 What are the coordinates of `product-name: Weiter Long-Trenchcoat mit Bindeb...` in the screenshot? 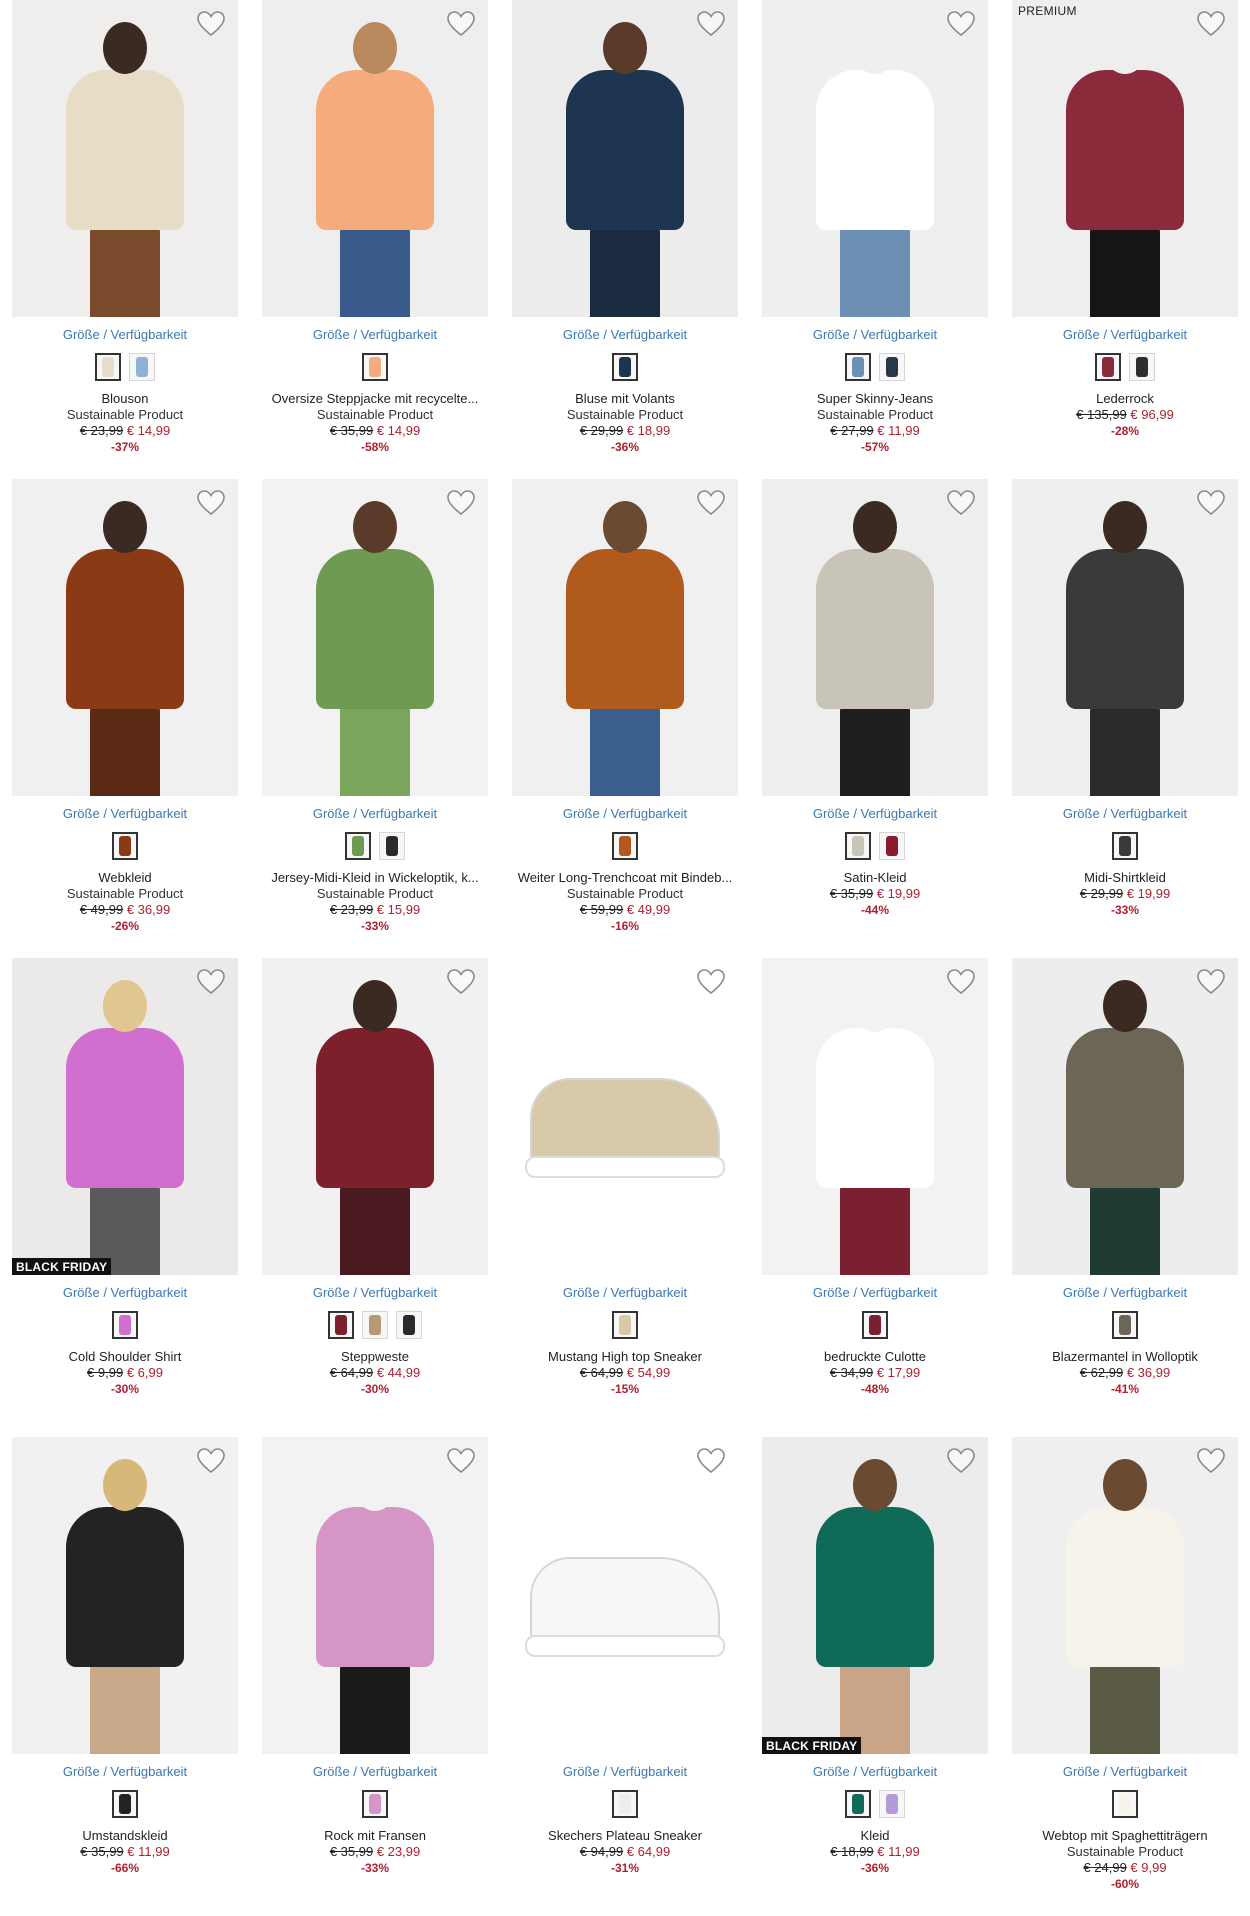 It's located at (625, 878).